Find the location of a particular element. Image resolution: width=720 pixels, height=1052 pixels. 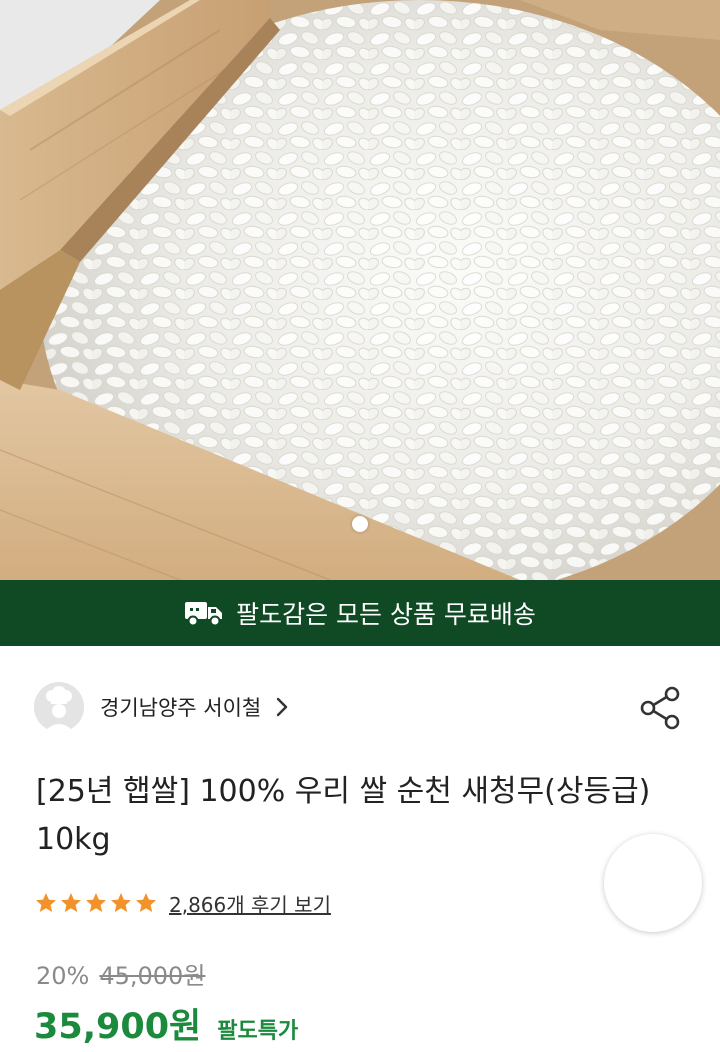

floating-action-button is located at coordinates (653, 883).